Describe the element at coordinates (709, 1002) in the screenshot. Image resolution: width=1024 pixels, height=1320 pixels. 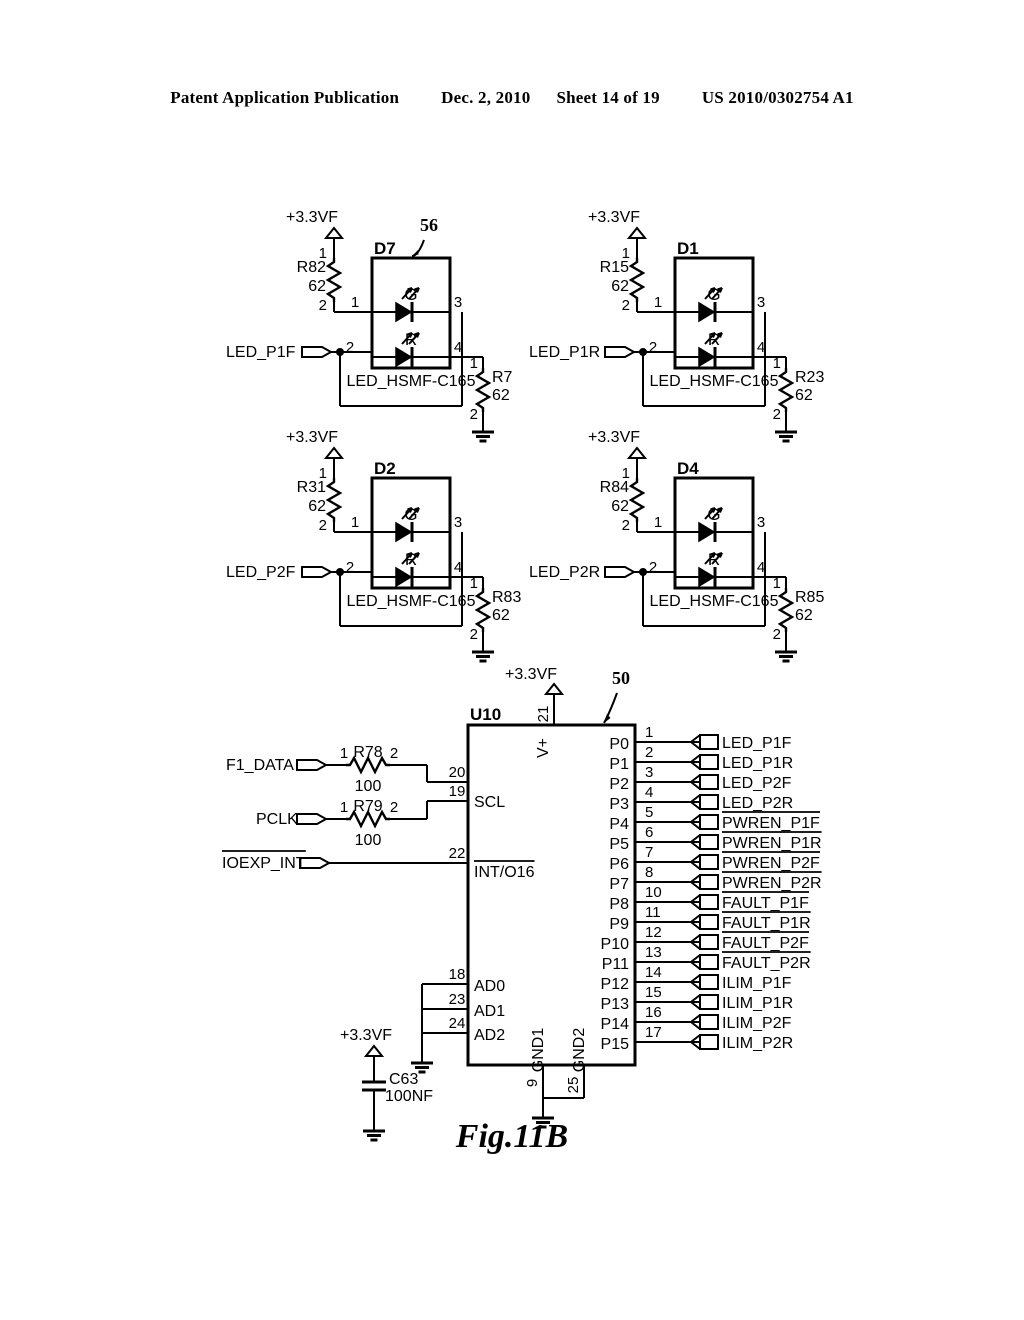
I see `signal-flag-out-p13` at that location.